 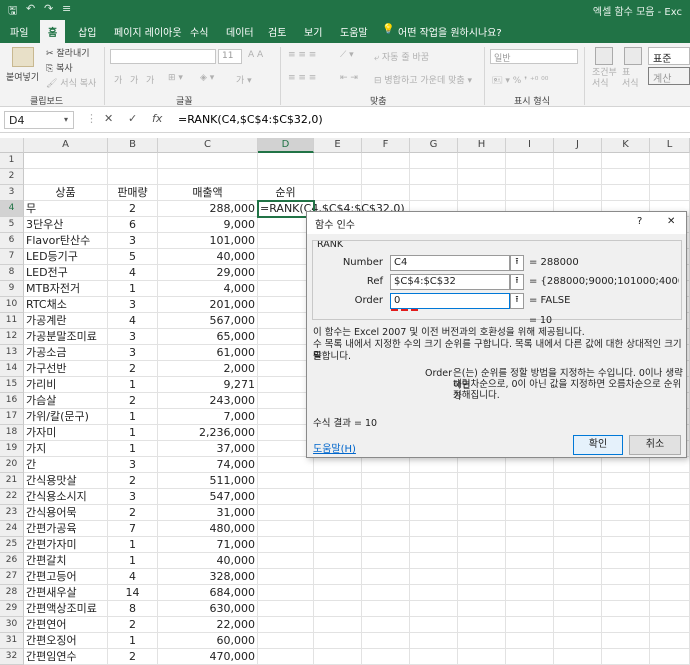 What do you see at coordinates (302, 55) in the screenshot?
I see `align-top-icon: ≡ ≡ ≡` at bounding box center [302, 55].